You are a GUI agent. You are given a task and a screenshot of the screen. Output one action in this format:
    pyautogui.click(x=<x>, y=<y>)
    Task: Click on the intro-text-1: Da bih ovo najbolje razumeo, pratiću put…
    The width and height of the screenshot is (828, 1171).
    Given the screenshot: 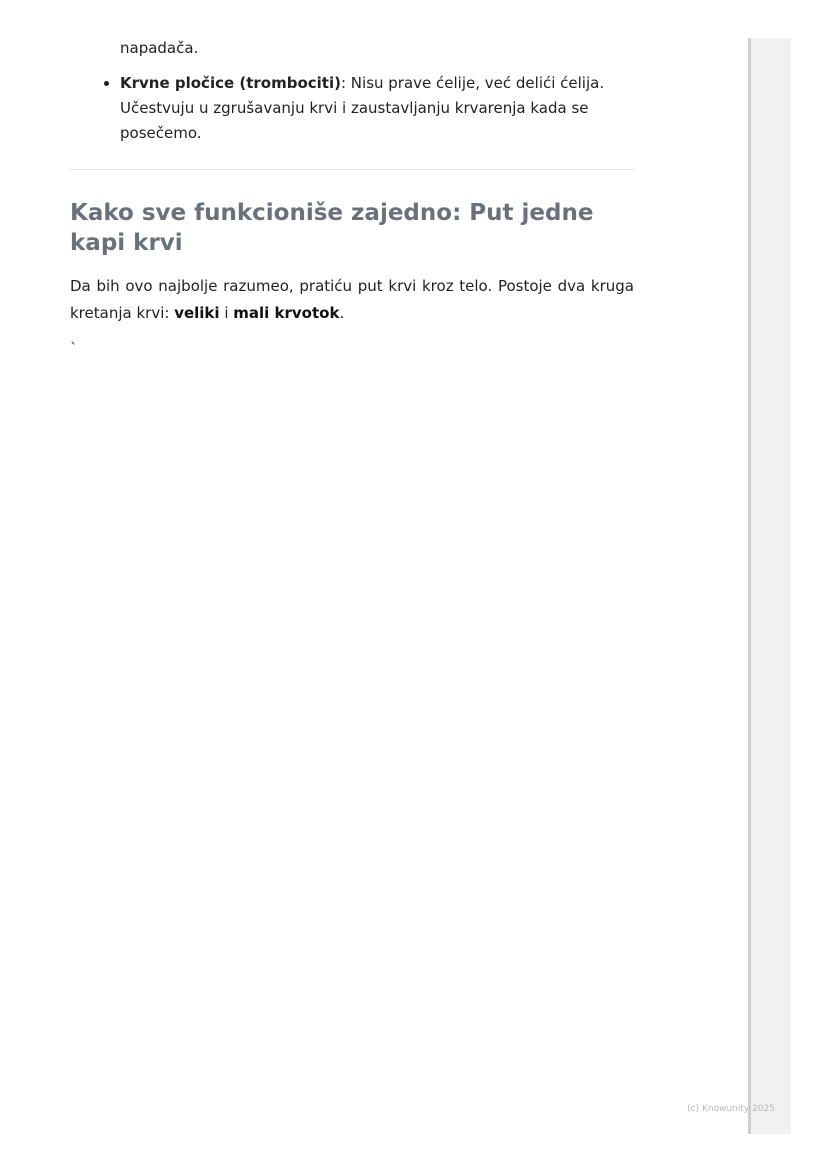 What is the action you would take?
    pyautogui.click(x=352, y=299)
    